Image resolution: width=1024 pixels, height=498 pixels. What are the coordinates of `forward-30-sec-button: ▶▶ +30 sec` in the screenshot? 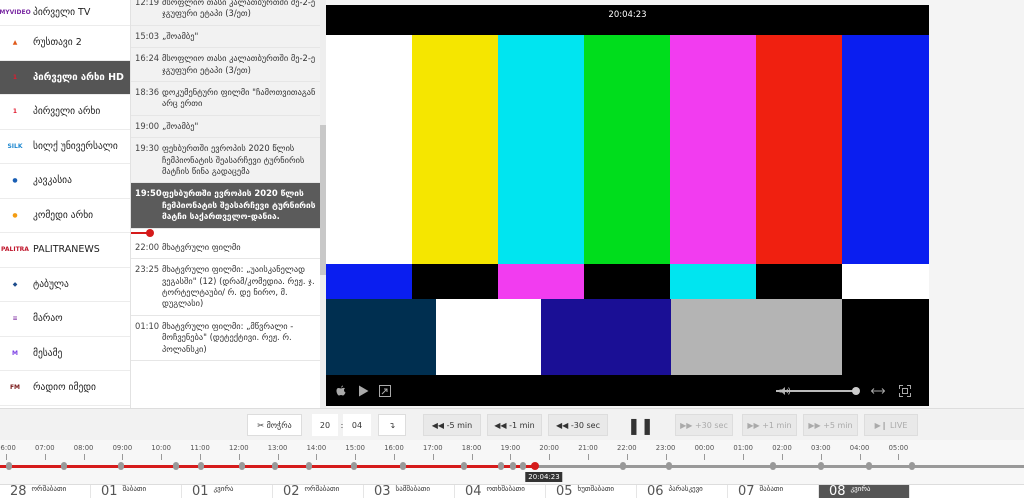 It's located at (704, 425).